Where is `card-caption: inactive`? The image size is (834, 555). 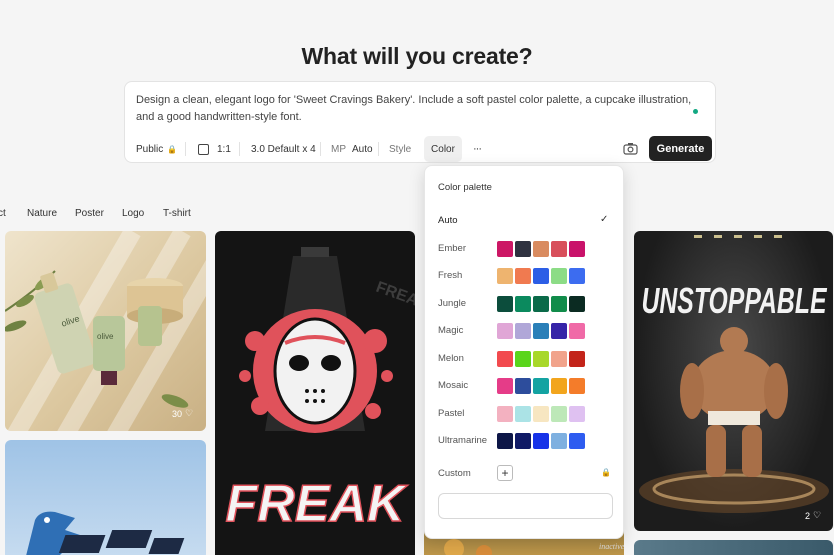 card-caption: inactive is located at coordinates (611, 546).